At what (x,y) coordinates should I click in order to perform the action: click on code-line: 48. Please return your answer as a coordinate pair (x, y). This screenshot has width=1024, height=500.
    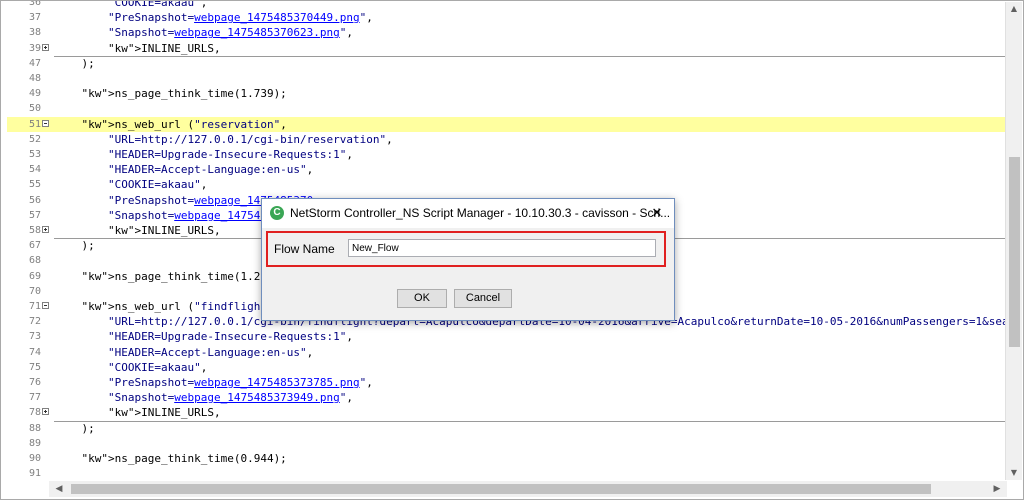
    Looking at the image, I should click on (506, 78).